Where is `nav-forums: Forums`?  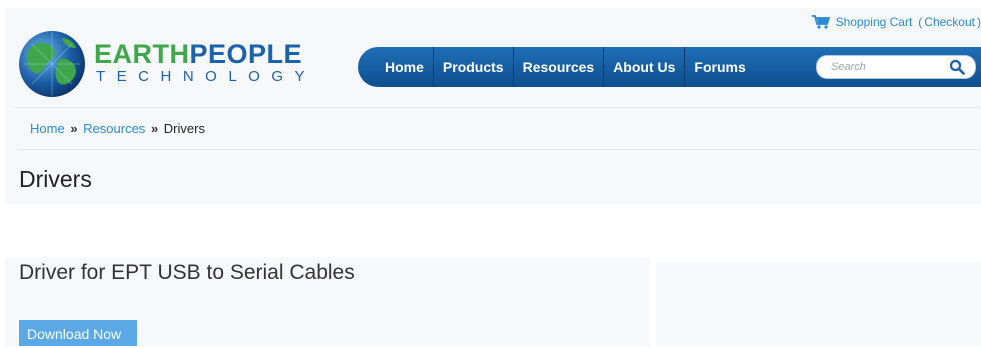
nav-forums: Forums is located at coordinates (719, 67).